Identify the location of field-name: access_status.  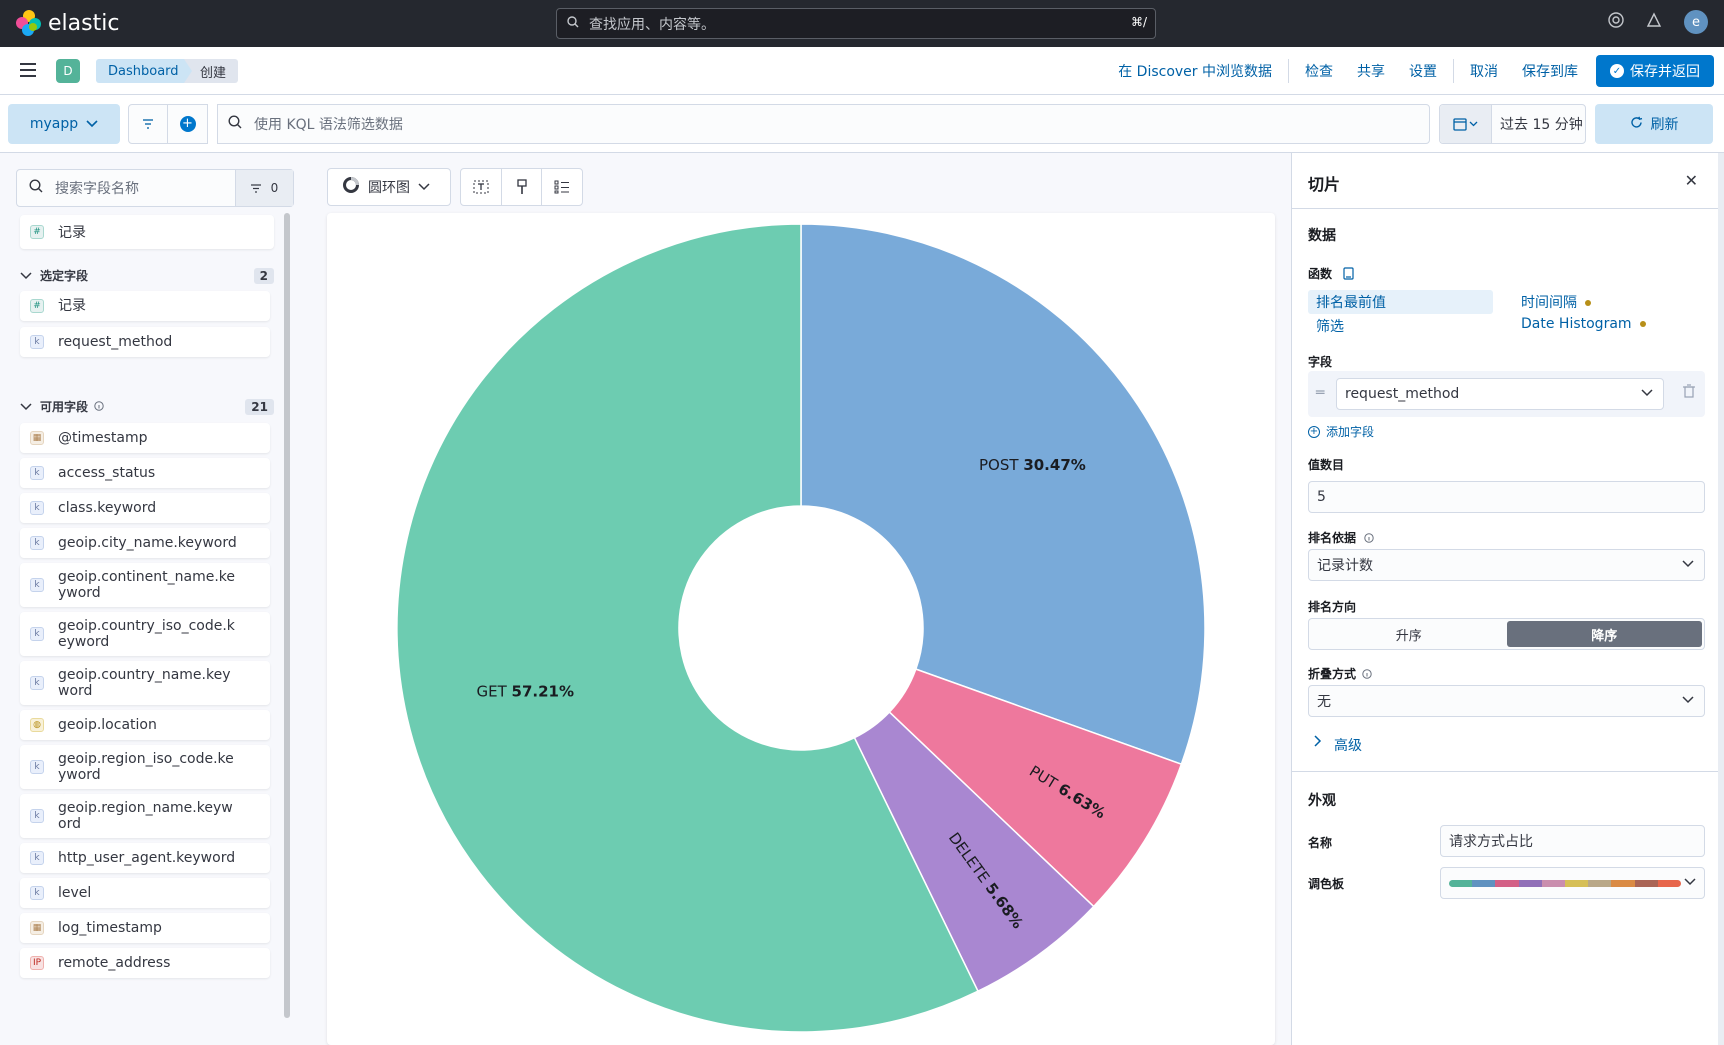
(107, 473).